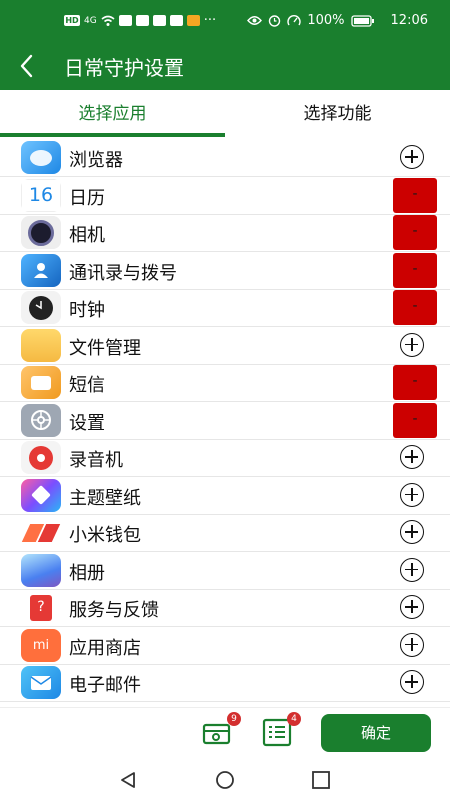 This screenshot has height=800, width=450. What do you see at coordinates (105, 648) in the screenshot?
I see `app-name: 应用商店` at bounding box center [105, 648].